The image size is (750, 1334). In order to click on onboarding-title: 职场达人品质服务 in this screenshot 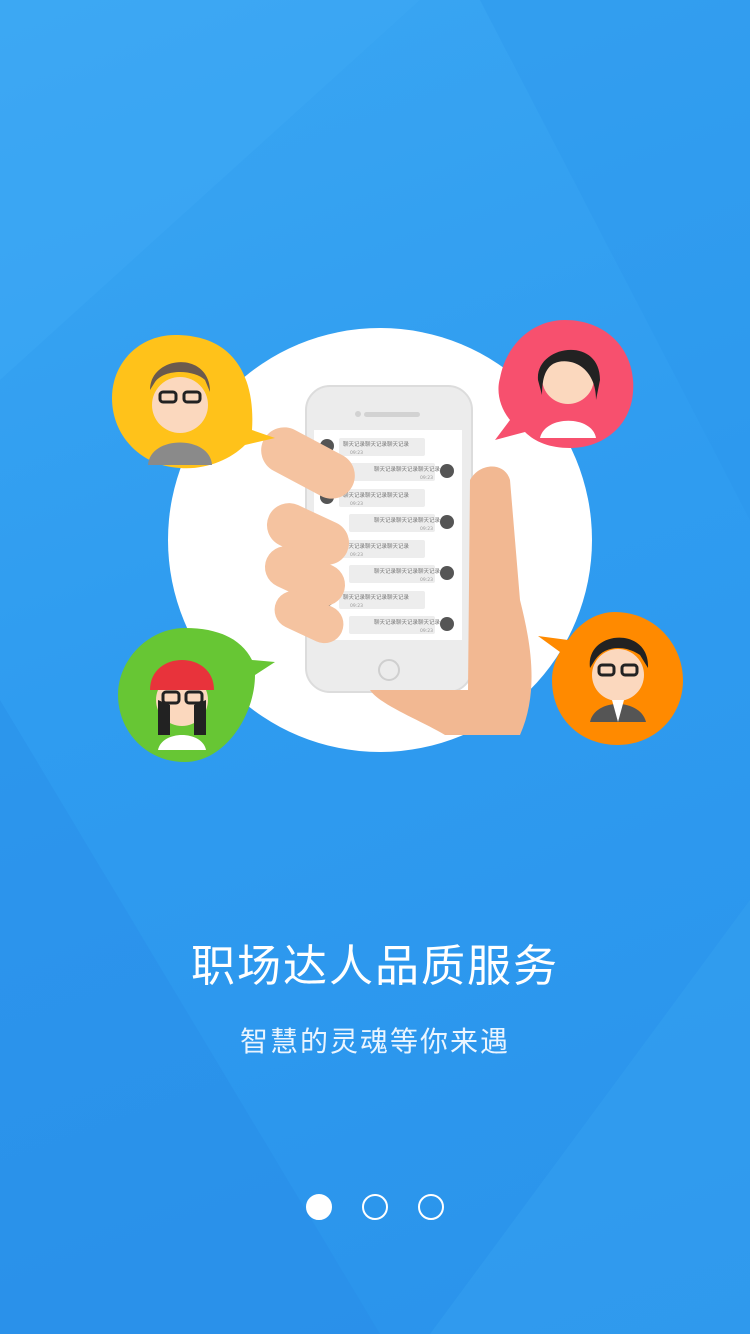, I will do `click(375, 966)`.